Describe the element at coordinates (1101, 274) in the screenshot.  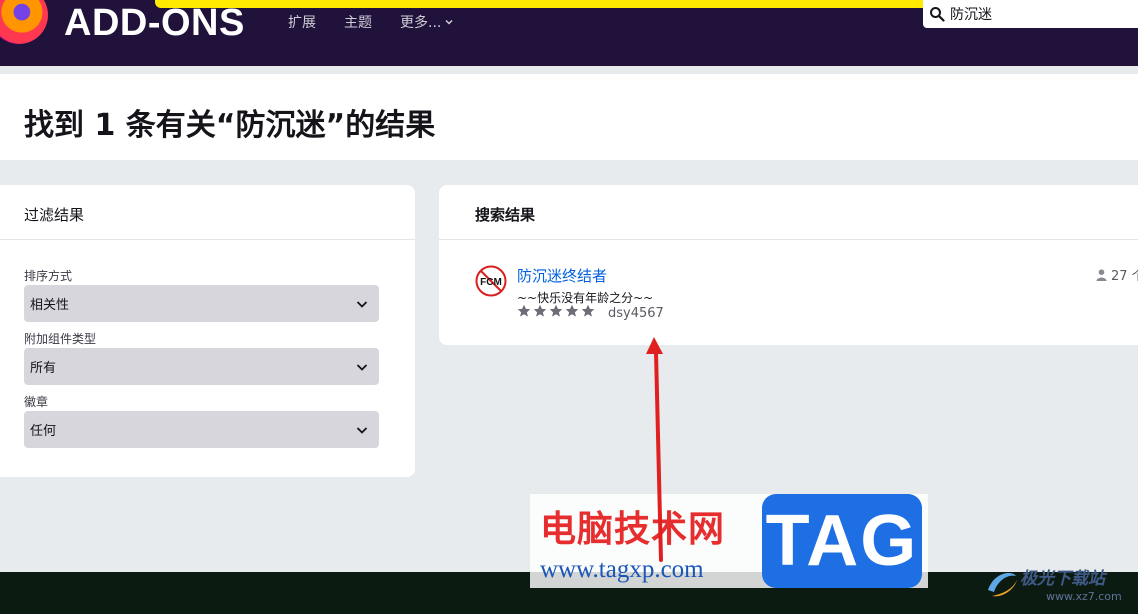
I see `user-icon` at that location.